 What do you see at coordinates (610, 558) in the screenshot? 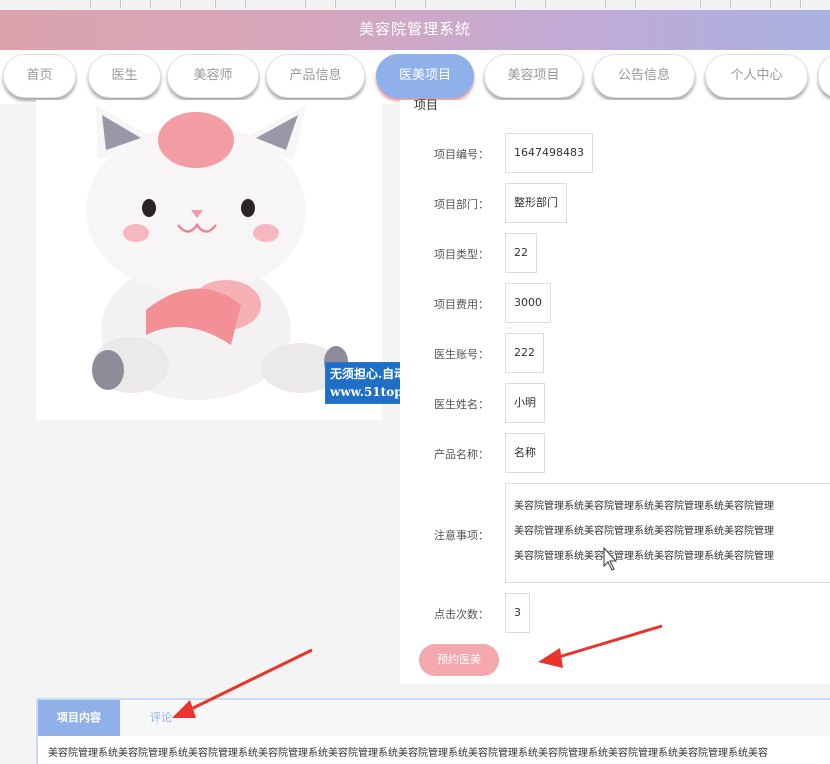
I see `cursor-icon` at bounding box center [610, 558].